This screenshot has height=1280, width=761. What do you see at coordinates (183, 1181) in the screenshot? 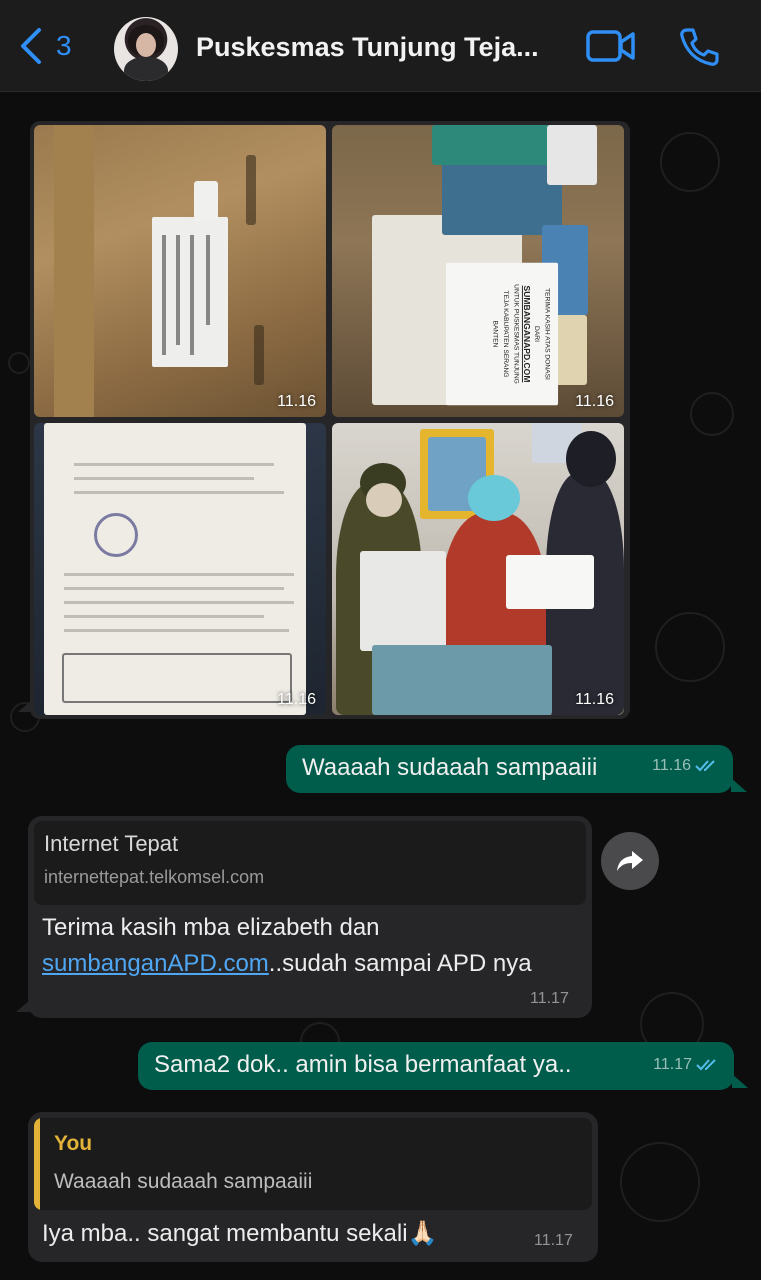
I see `quote-text: Waaaah sudaaah sampaaiii` at bounding box center [183, 1181].